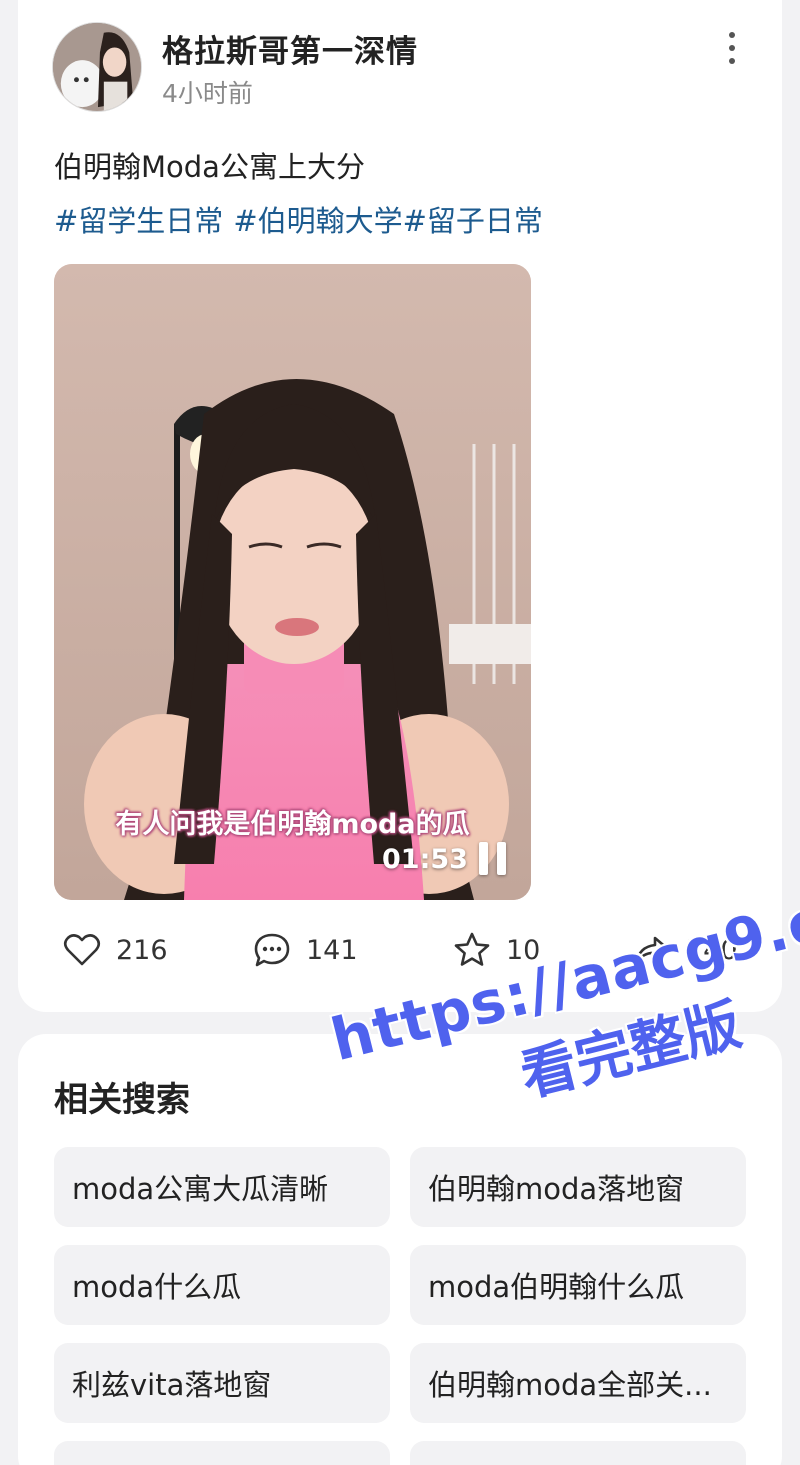 Image resolution: width=800 pixels, height=1465 pixels. I want to click on favorite-button: 10, so click(496, 950).